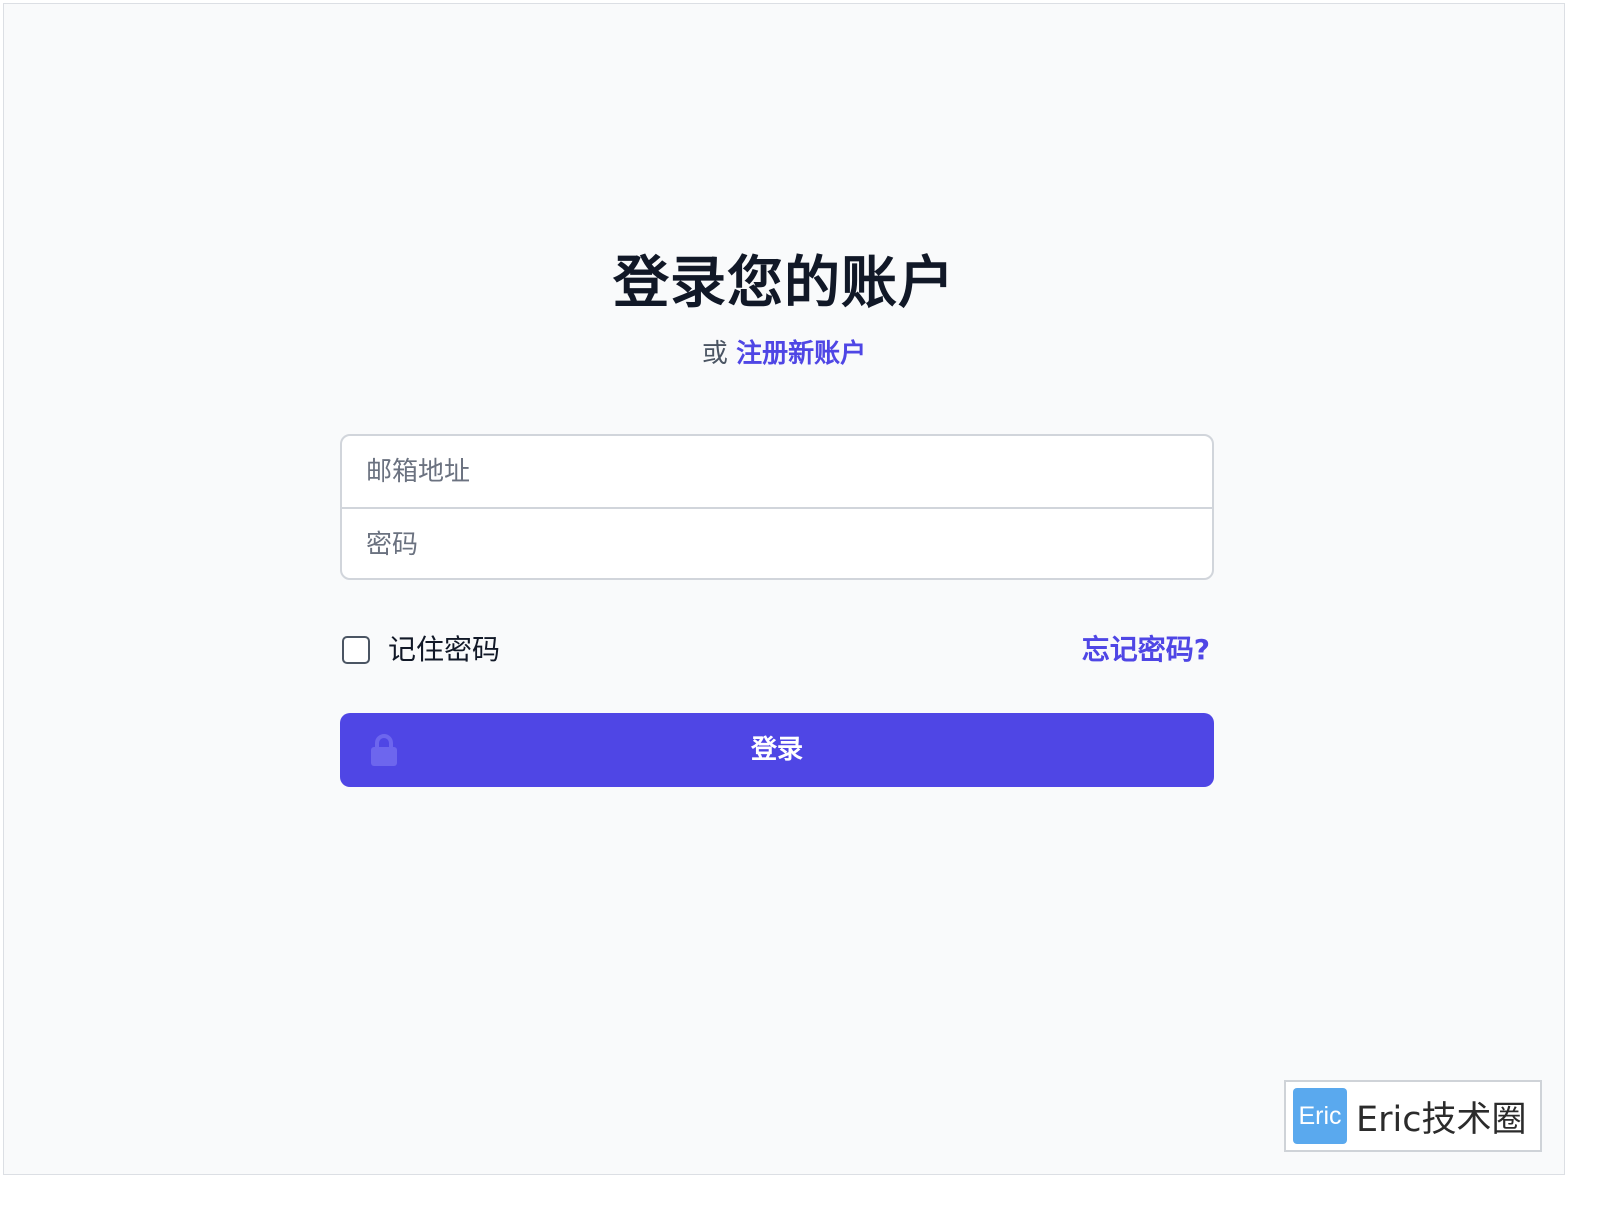 The height and width of the screenshot is (1208, 1608). What do you see at coordinates (384, 750) in the screenshot?
I see `lock-icon` at bounding box center [384, 750].